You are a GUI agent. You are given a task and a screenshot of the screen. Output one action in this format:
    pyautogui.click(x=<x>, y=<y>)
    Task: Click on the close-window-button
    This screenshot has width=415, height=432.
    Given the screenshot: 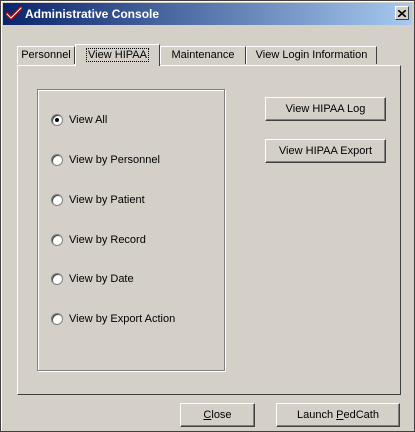 What is the action you would take?
    pyautogui.click(x=402, y=13)
    